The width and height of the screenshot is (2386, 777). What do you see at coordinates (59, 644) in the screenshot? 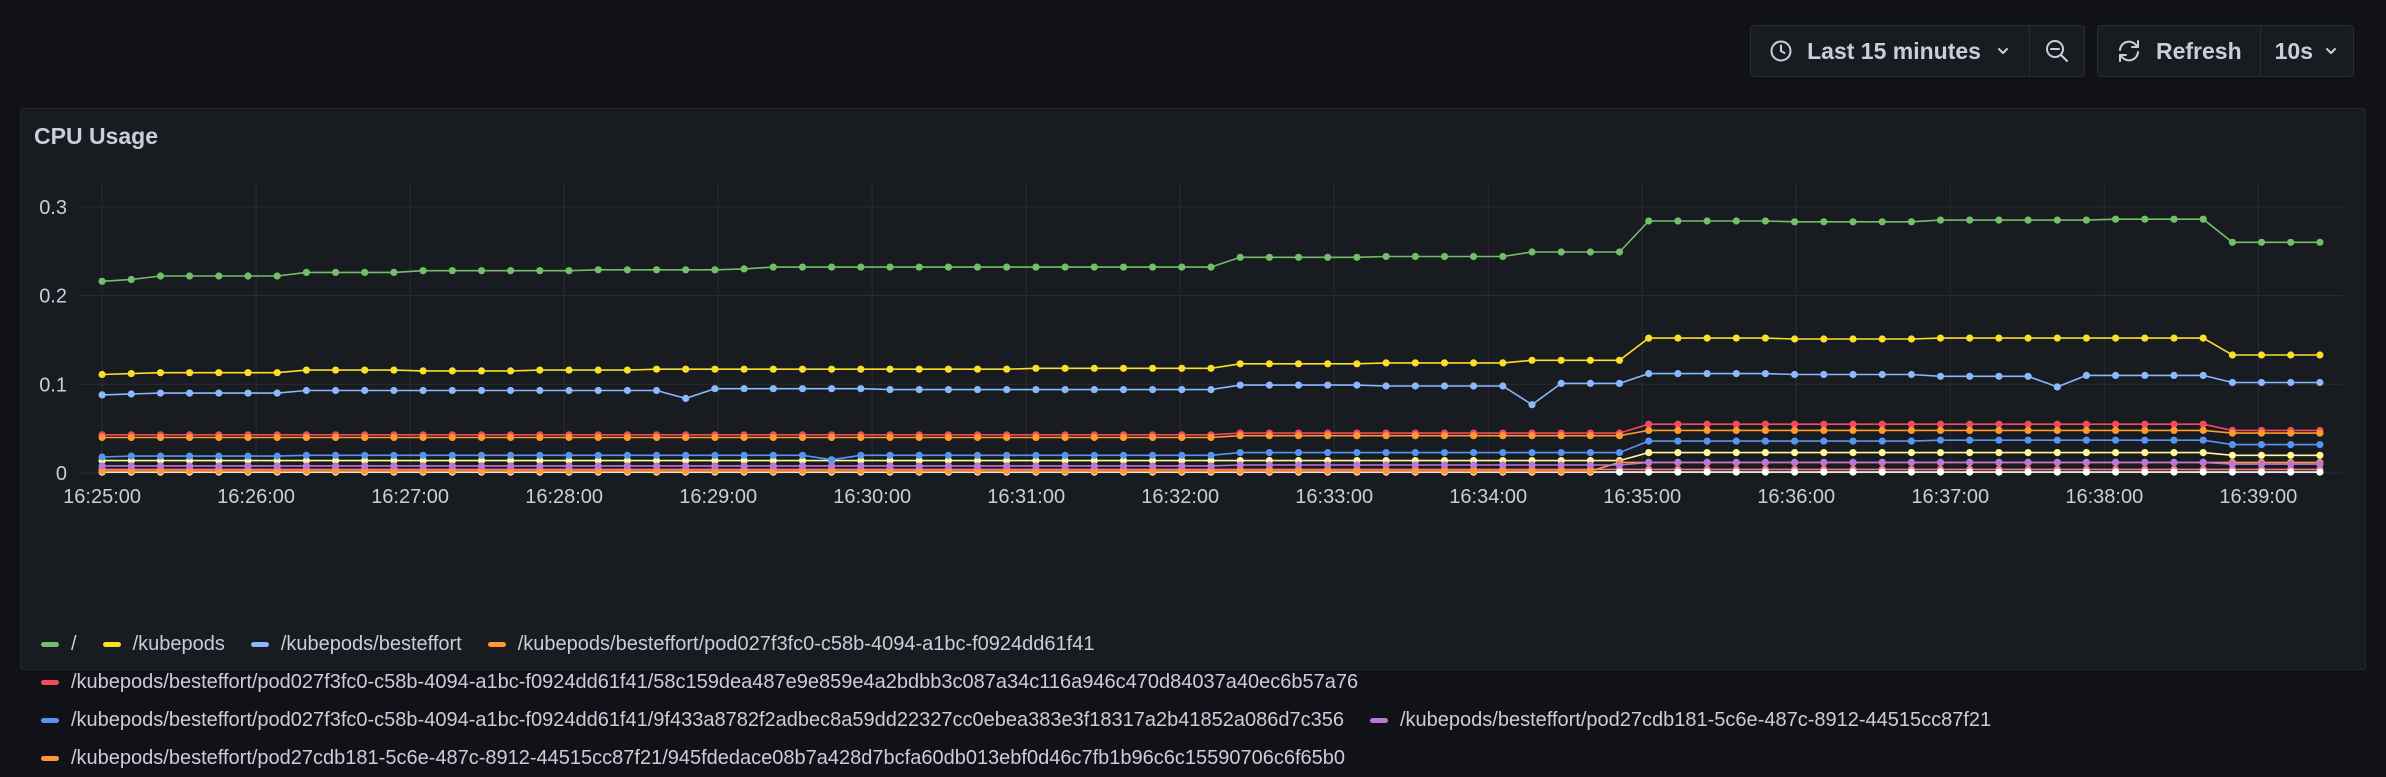
I see `legend-item: /` at bounding box center [59, 644].